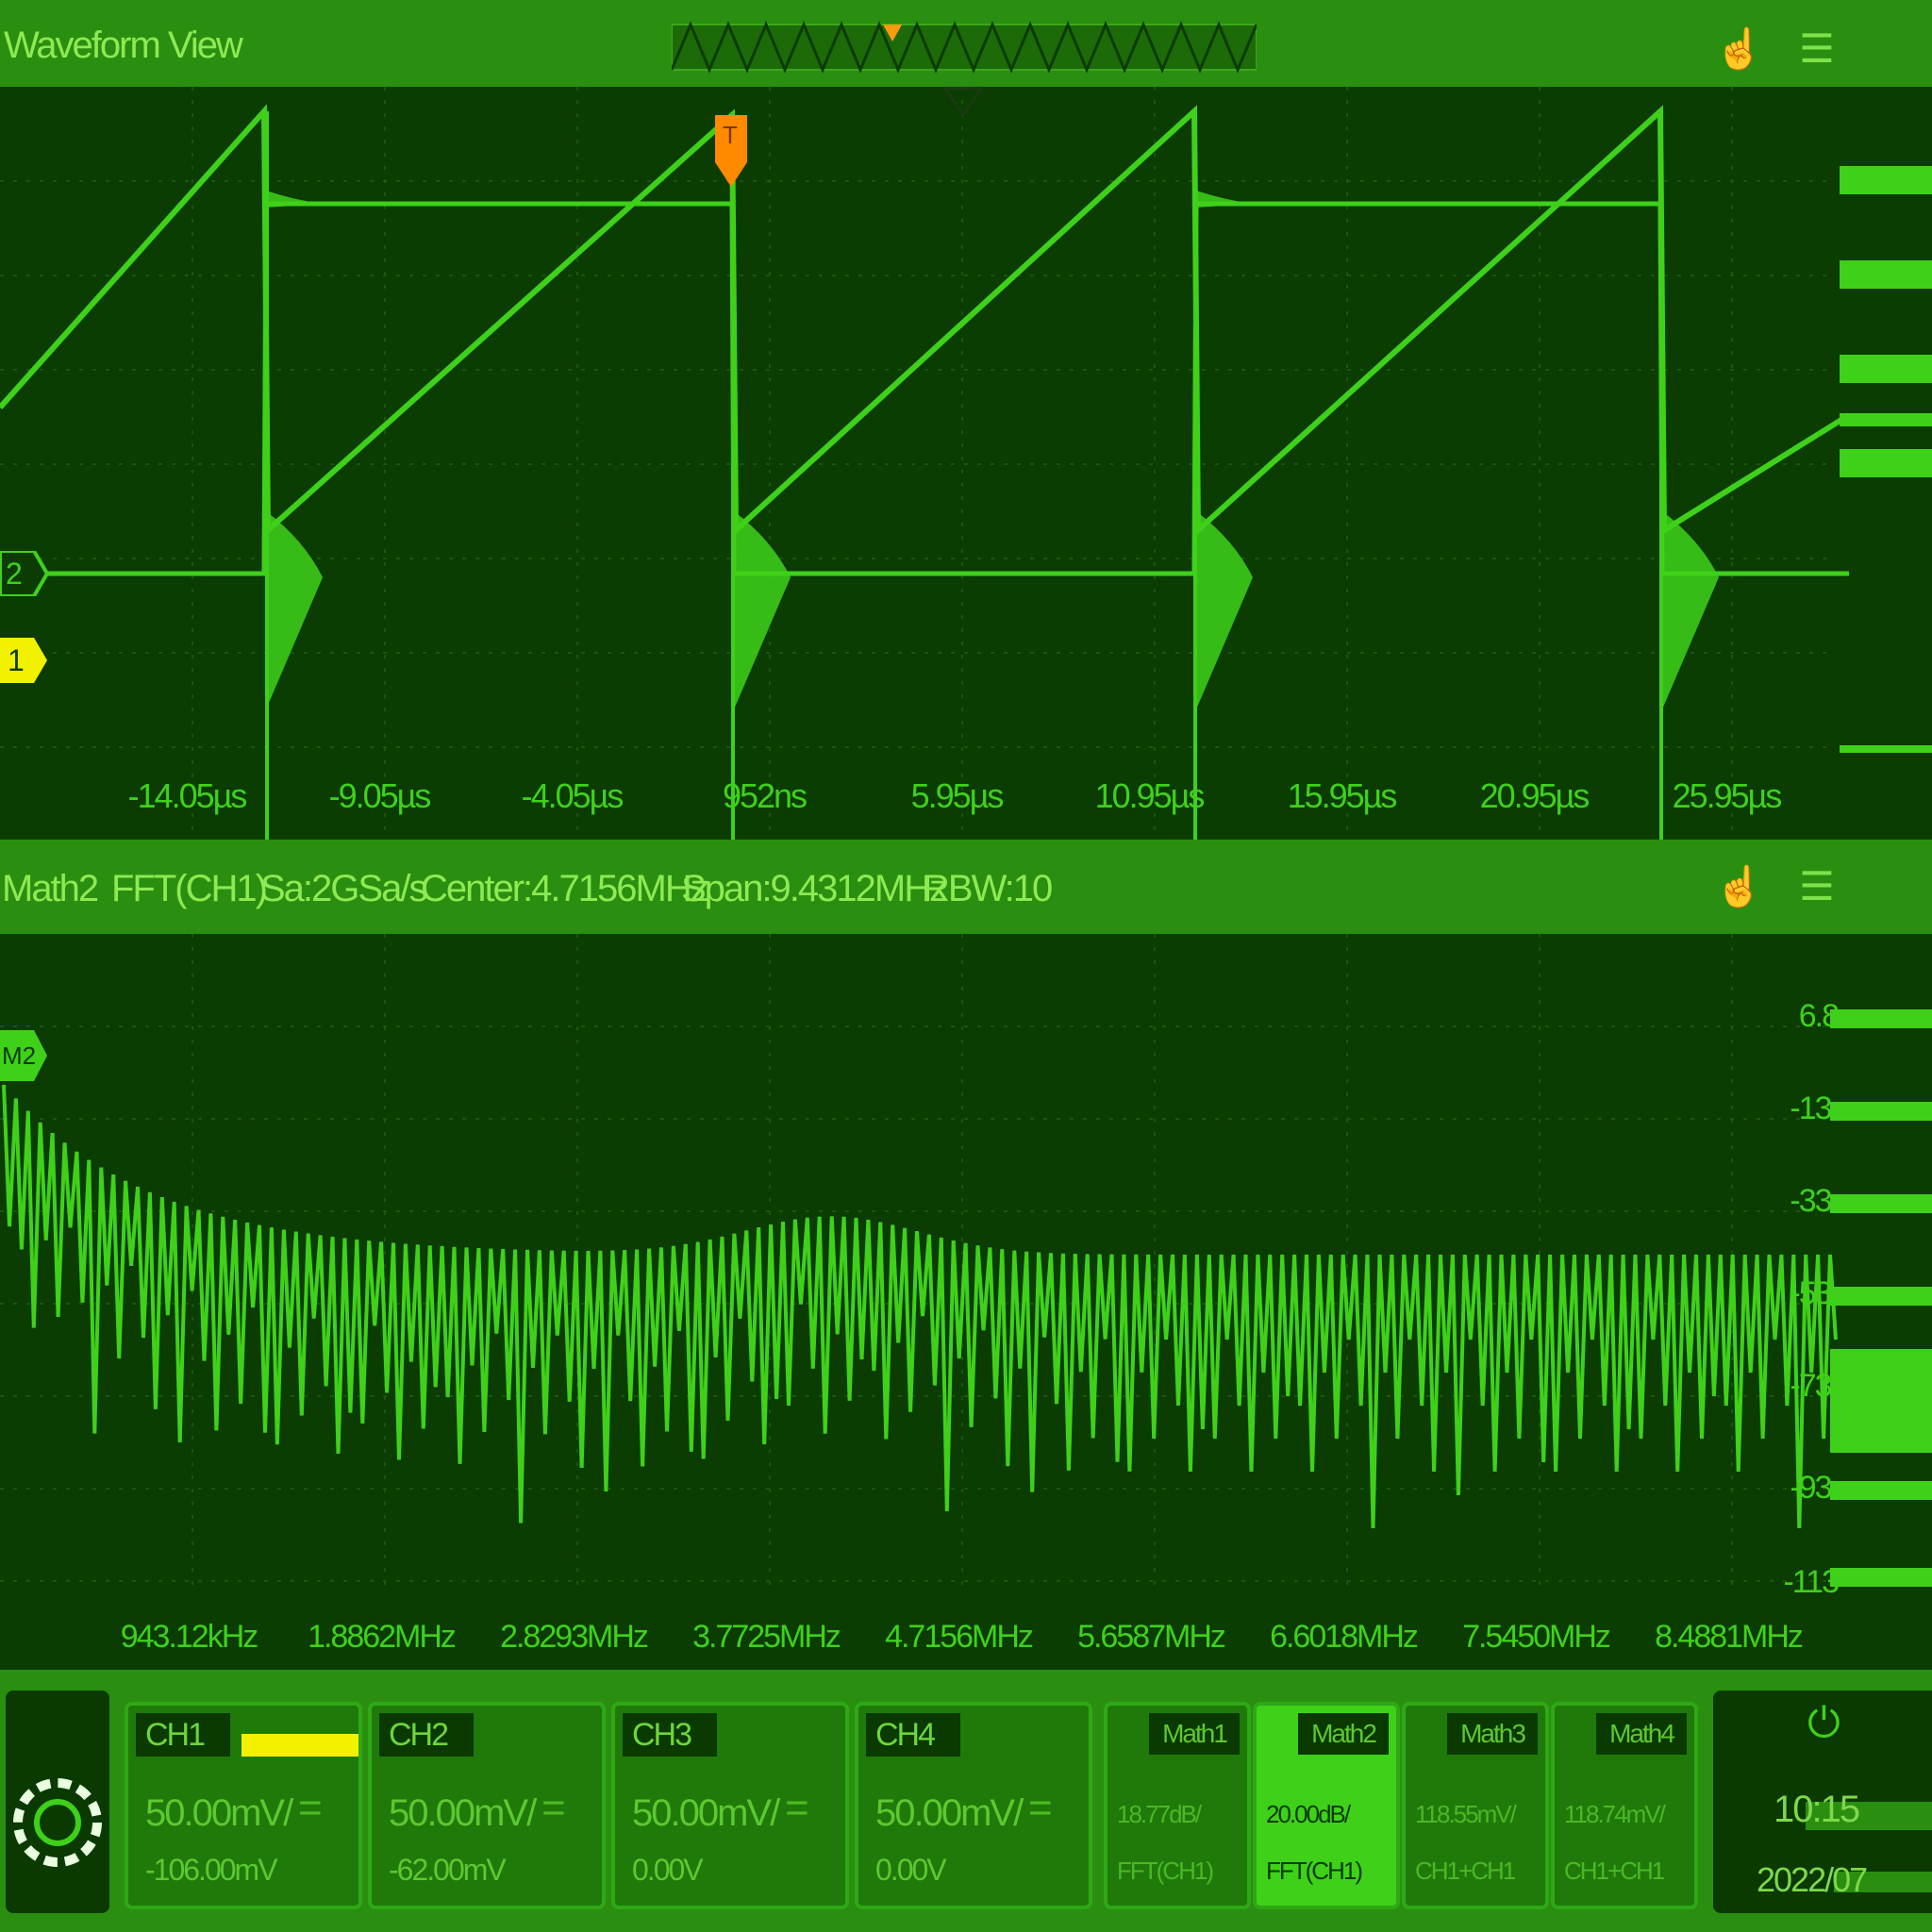 The width and height of the screenshot is (1932, 1932). Describe the element at coordinates (1309, 1814) in the screenshot. I see `math2-scale: 20.00dB/` at that location.